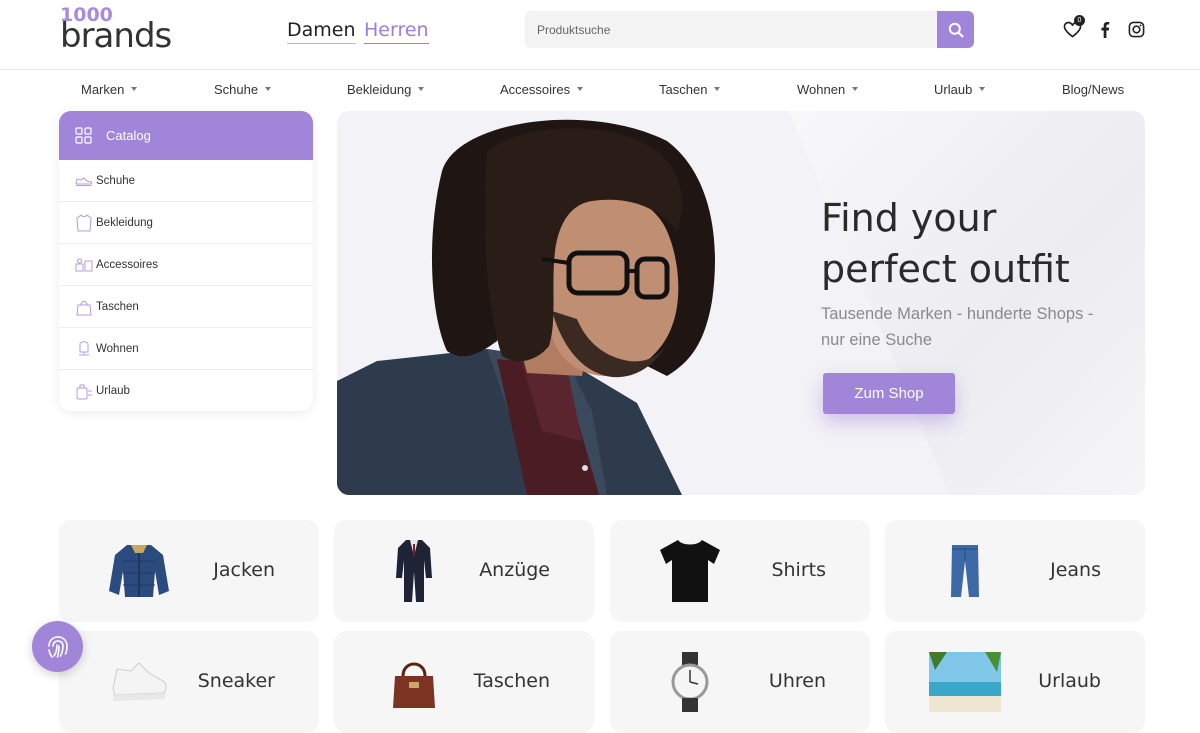  Describe the element at coordinates (797, 681) in the screenshot. I see `tile-label: Uhren` at that location.